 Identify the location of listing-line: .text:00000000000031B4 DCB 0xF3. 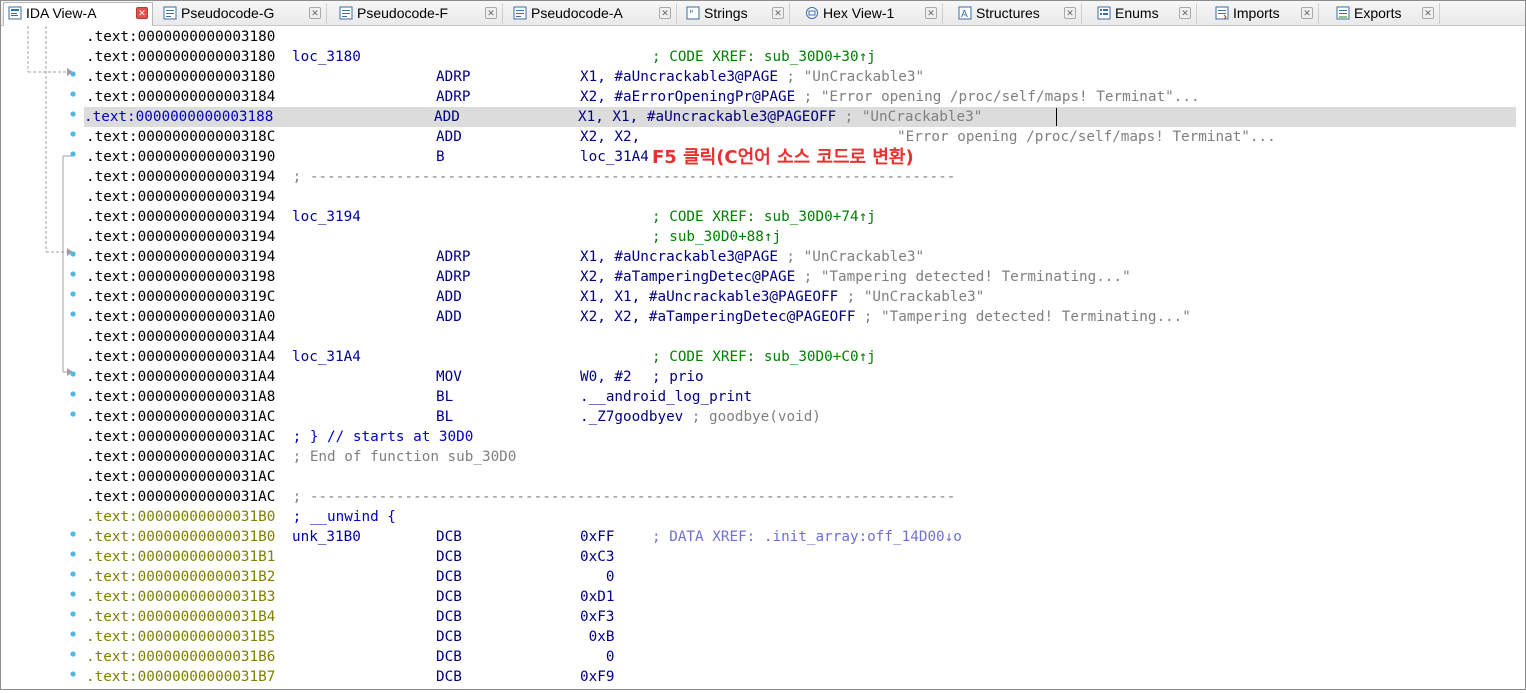
(801, 617).